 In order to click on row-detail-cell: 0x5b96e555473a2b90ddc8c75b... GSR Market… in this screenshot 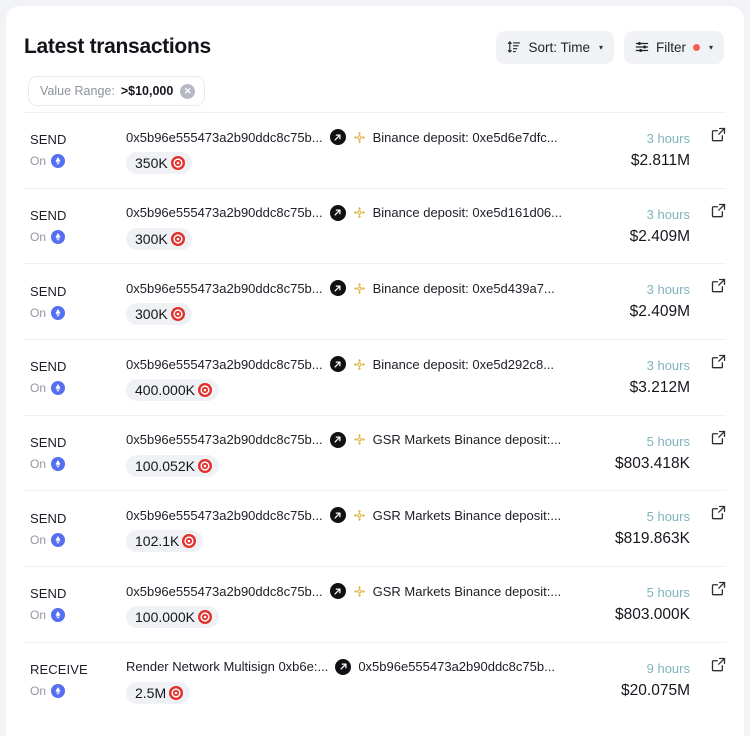, I will do `click(344, 446)`.